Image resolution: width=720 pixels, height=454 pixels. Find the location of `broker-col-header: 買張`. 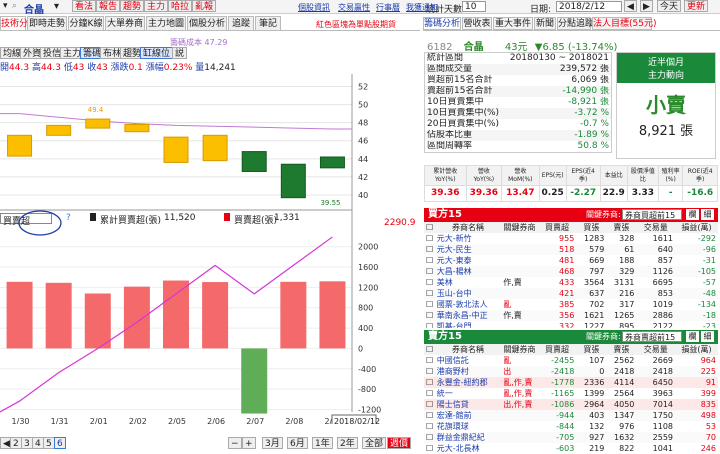

broker-col-header: 買張 is located at coordinates (591, 349).